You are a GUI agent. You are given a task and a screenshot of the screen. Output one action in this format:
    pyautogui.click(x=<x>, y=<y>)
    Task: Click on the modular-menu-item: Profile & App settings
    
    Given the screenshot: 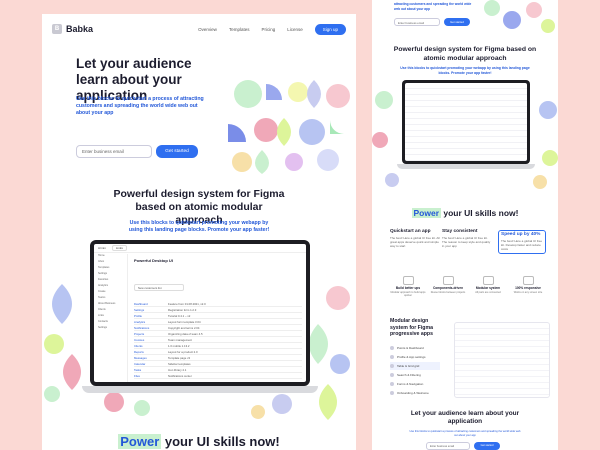 What is the action you would take?
    pyautogui.click(x=415, y=357)
    